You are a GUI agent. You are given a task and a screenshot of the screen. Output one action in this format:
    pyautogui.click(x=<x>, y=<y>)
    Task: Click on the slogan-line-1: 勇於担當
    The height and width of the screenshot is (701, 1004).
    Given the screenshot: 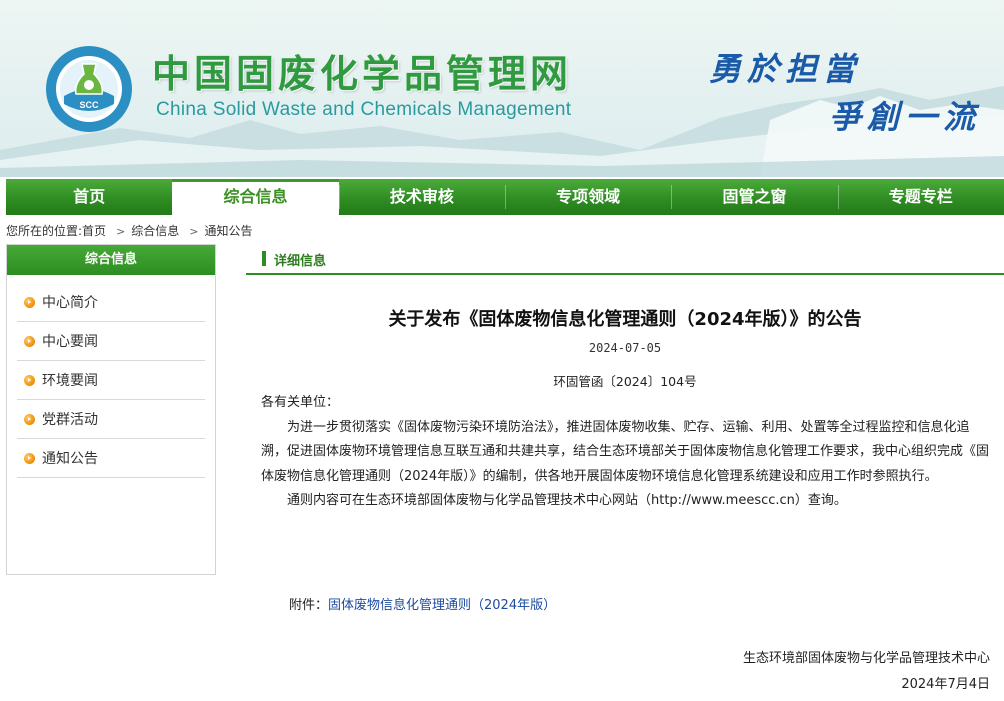 What is the action you would take?
    pyautogui.click(x=785, y=69)
    